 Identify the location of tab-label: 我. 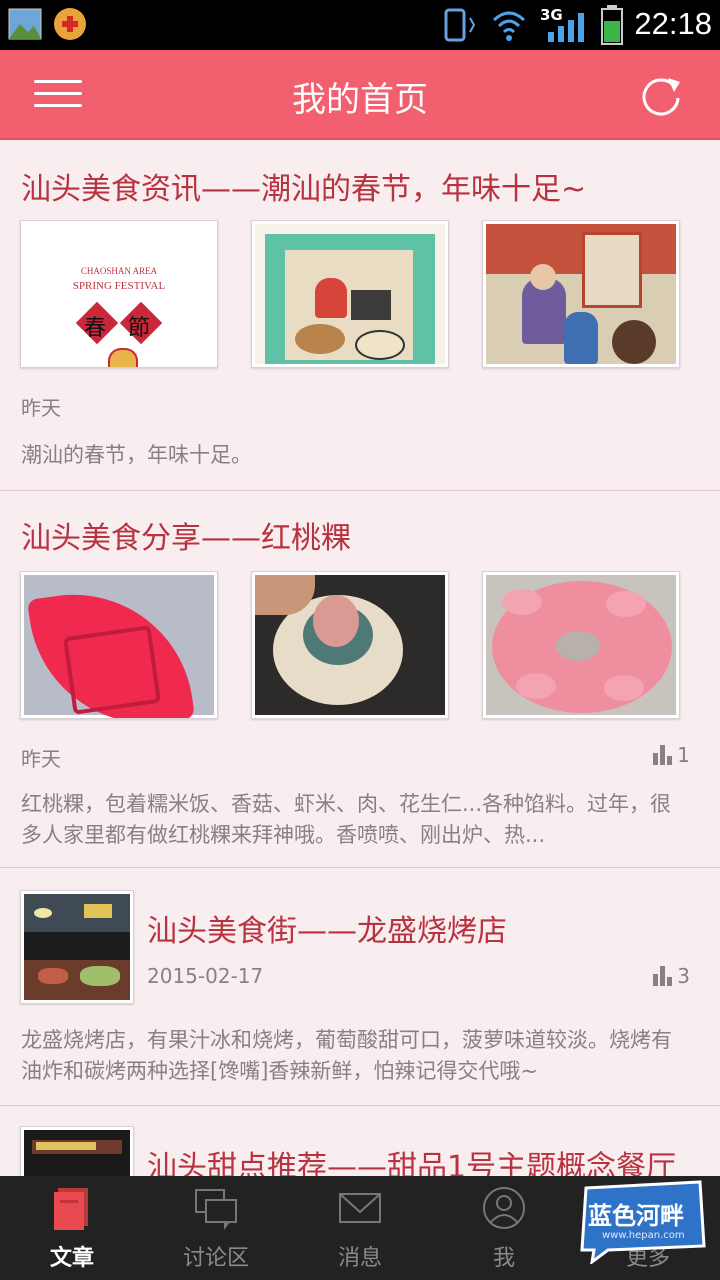
(503, 1258).